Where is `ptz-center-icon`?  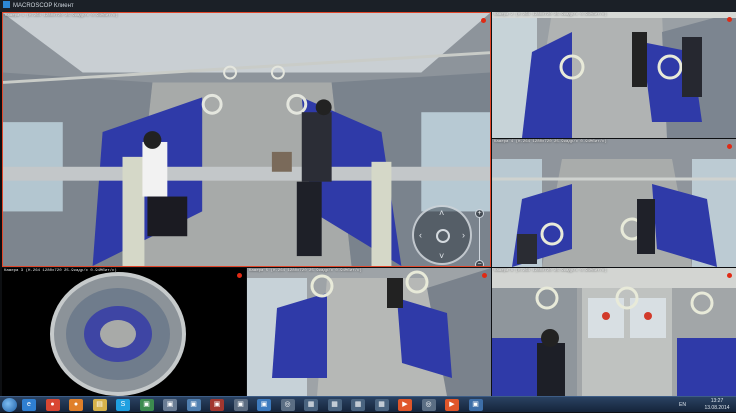 ptz-center-icon is located at coordinates (443, 236).